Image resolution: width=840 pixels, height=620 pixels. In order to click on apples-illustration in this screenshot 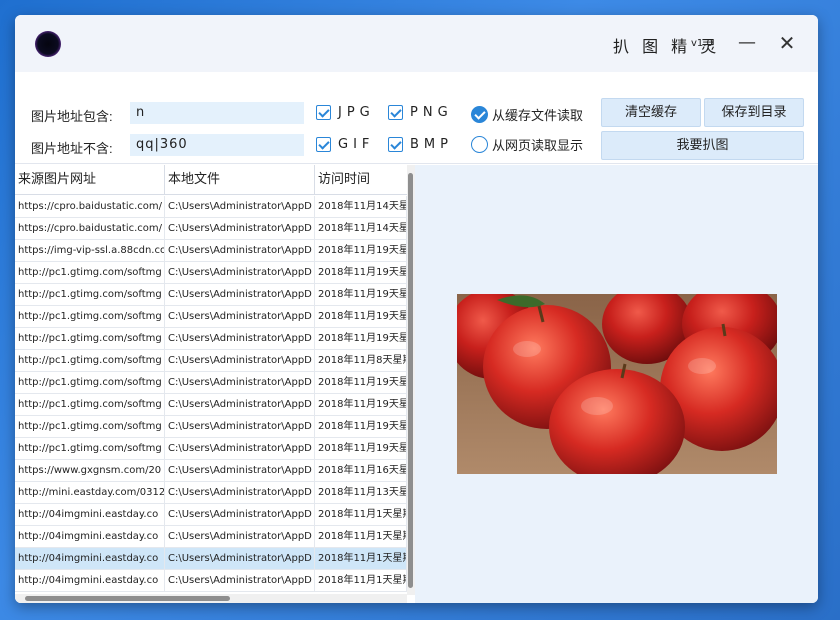, I will do `click(617, 384)`.